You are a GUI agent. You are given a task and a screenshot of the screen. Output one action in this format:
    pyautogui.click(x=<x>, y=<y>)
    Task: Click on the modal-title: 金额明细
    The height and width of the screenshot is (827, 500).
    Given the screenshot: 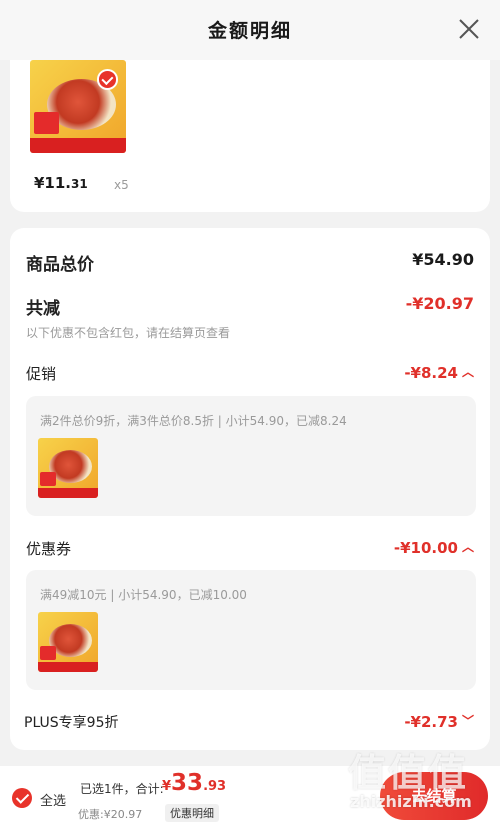 What is the action you would take?
    pyautogui.click(x=249, y=31)
    